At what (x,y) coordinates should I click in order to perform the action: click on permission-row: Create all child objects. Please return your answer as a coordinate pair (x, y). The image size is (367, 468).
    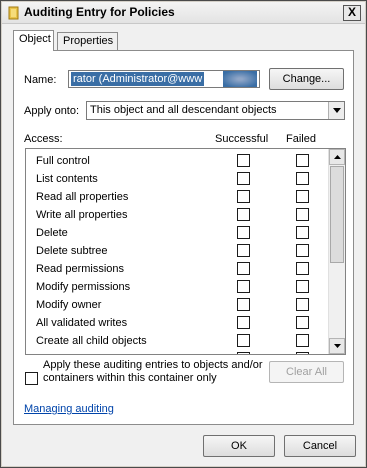
    Looking at the image, I should click on (176, 341).